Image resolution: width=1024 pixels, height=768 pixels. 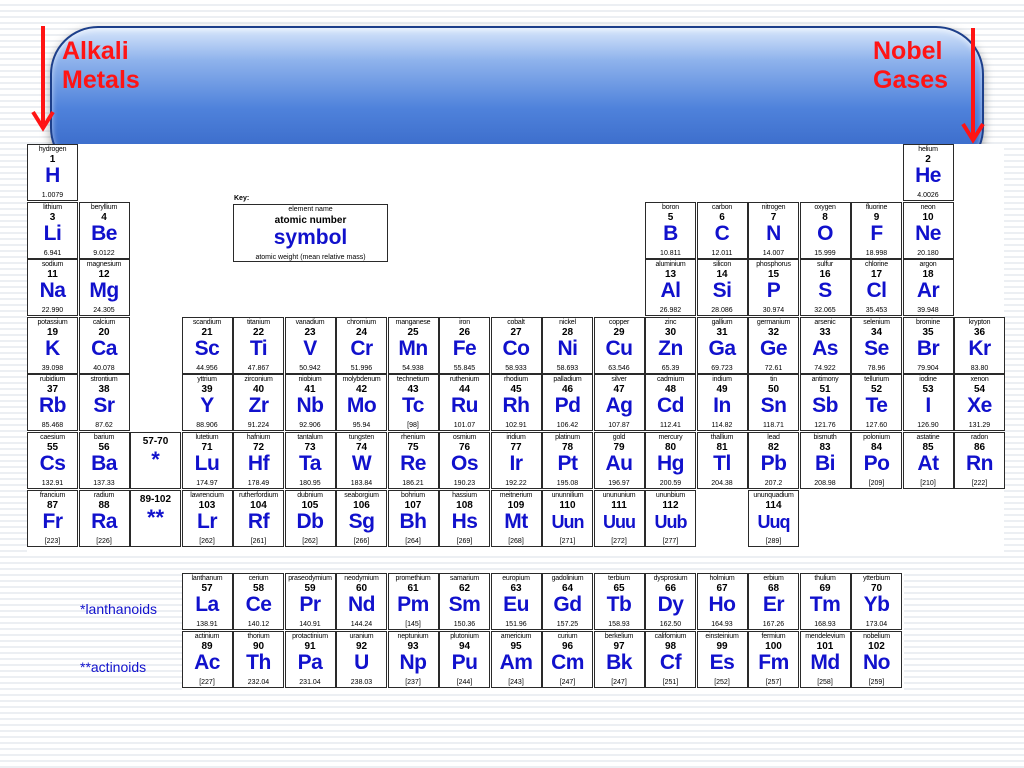 What do you see at coordinates (619, 437) in the screenshot?
I see `element-name: gold` at bounding box center [619, 437].